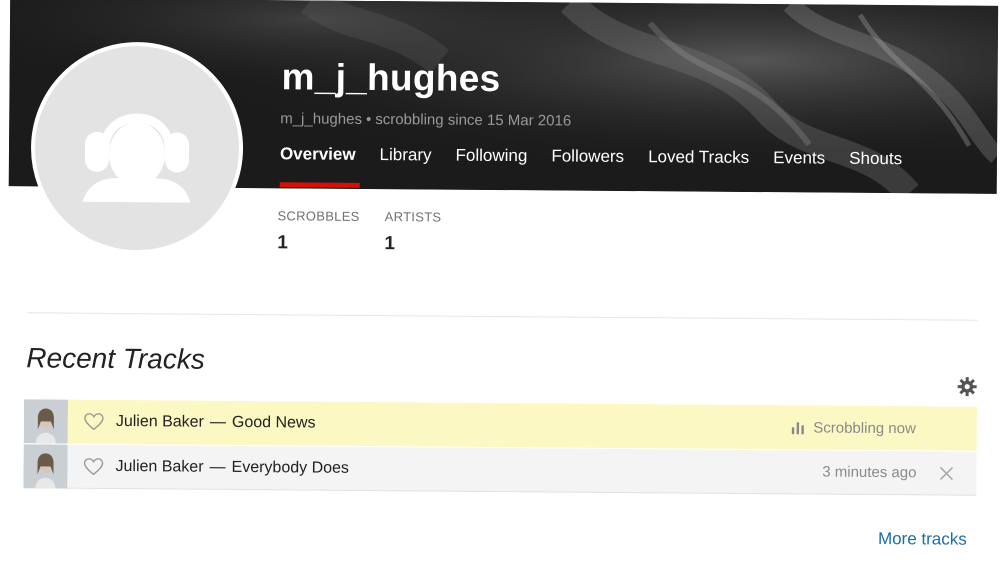 This screenshot has height=563, width=1000. I want to click on more-tracks-link: More tracks, so click(922, 539).